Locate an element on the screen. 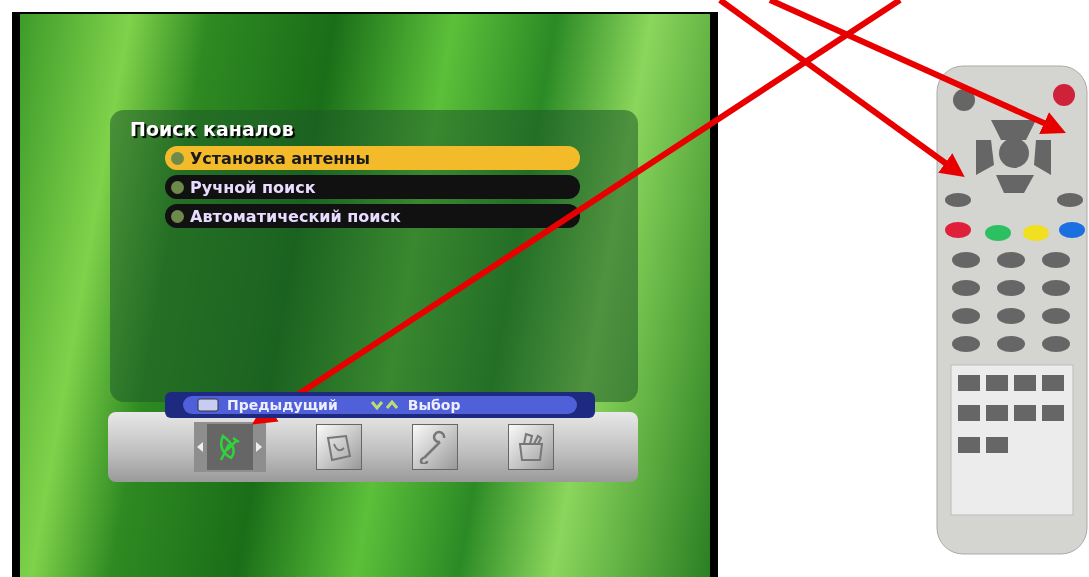  menu-item: Ручной поиск is located at coordinates (372, 187).